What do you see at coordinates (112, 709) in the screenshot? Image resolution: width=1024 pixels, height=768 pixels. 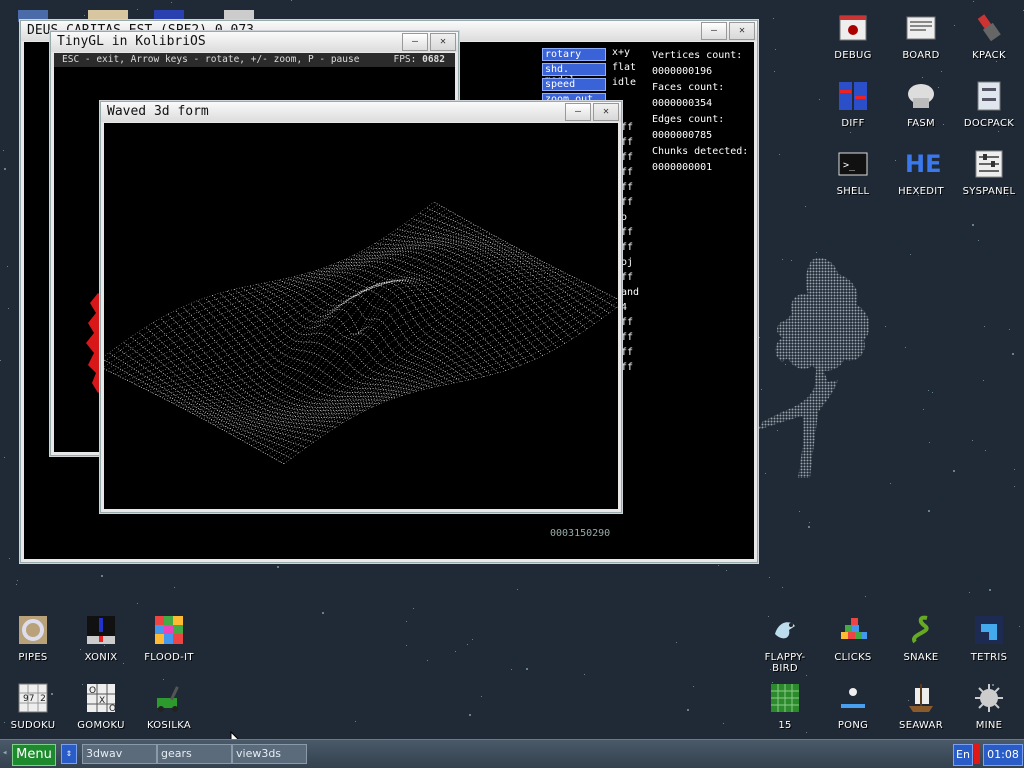 I see `svg-text: O` at bounding box center [112, 709].